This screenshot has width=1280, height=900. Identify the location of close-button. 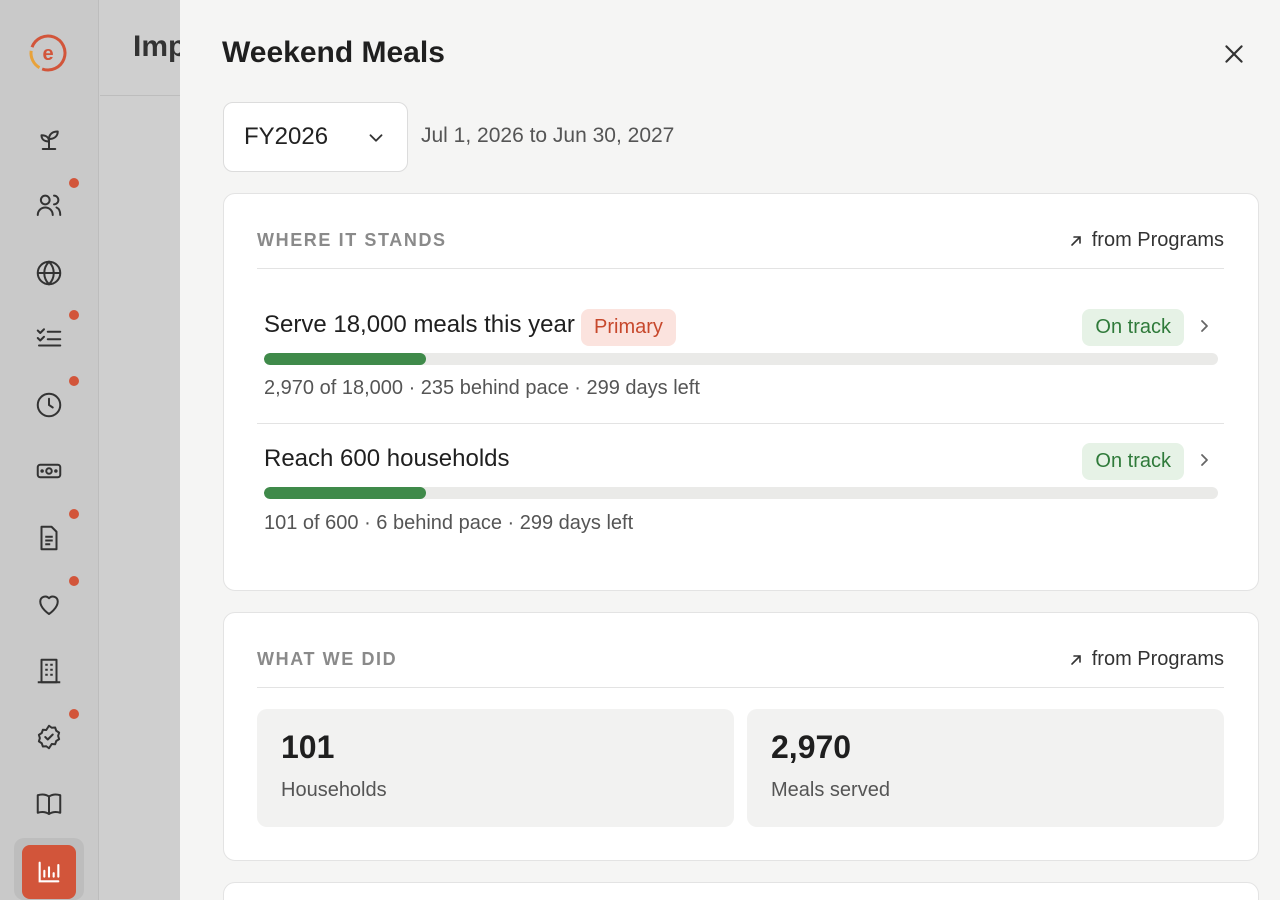
(1234, 54).